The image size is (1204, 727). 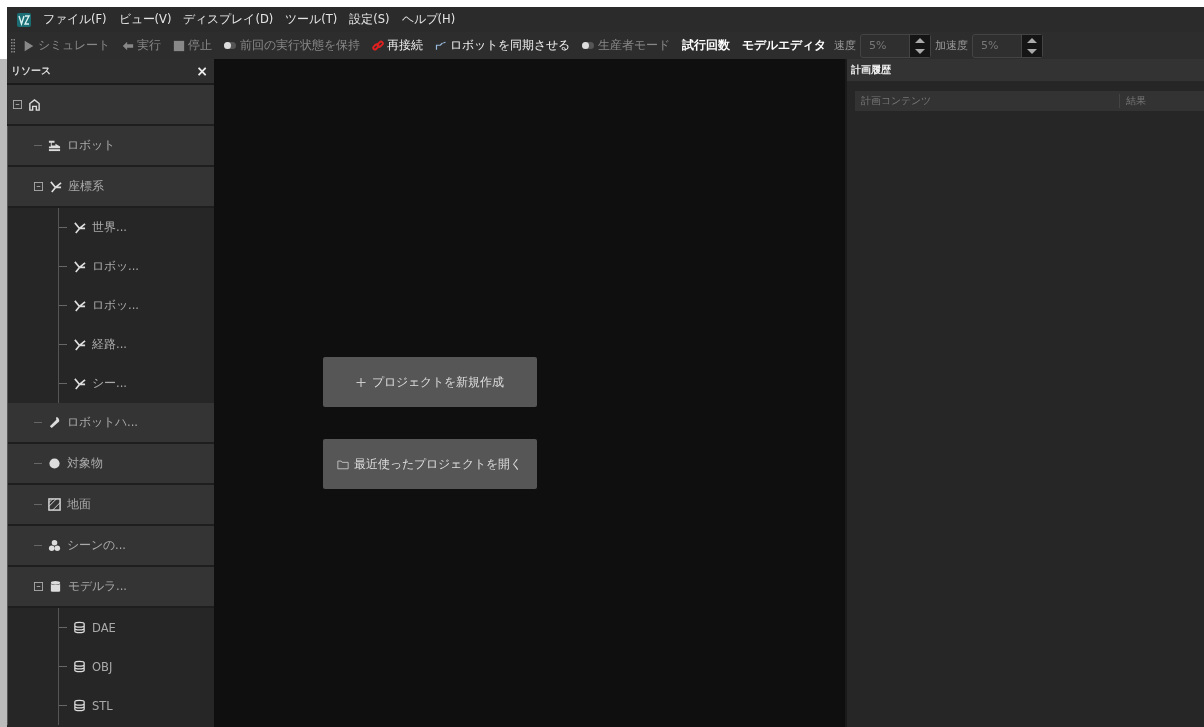 I want to click on robot-arm-icon, so click(x=54, y=145).